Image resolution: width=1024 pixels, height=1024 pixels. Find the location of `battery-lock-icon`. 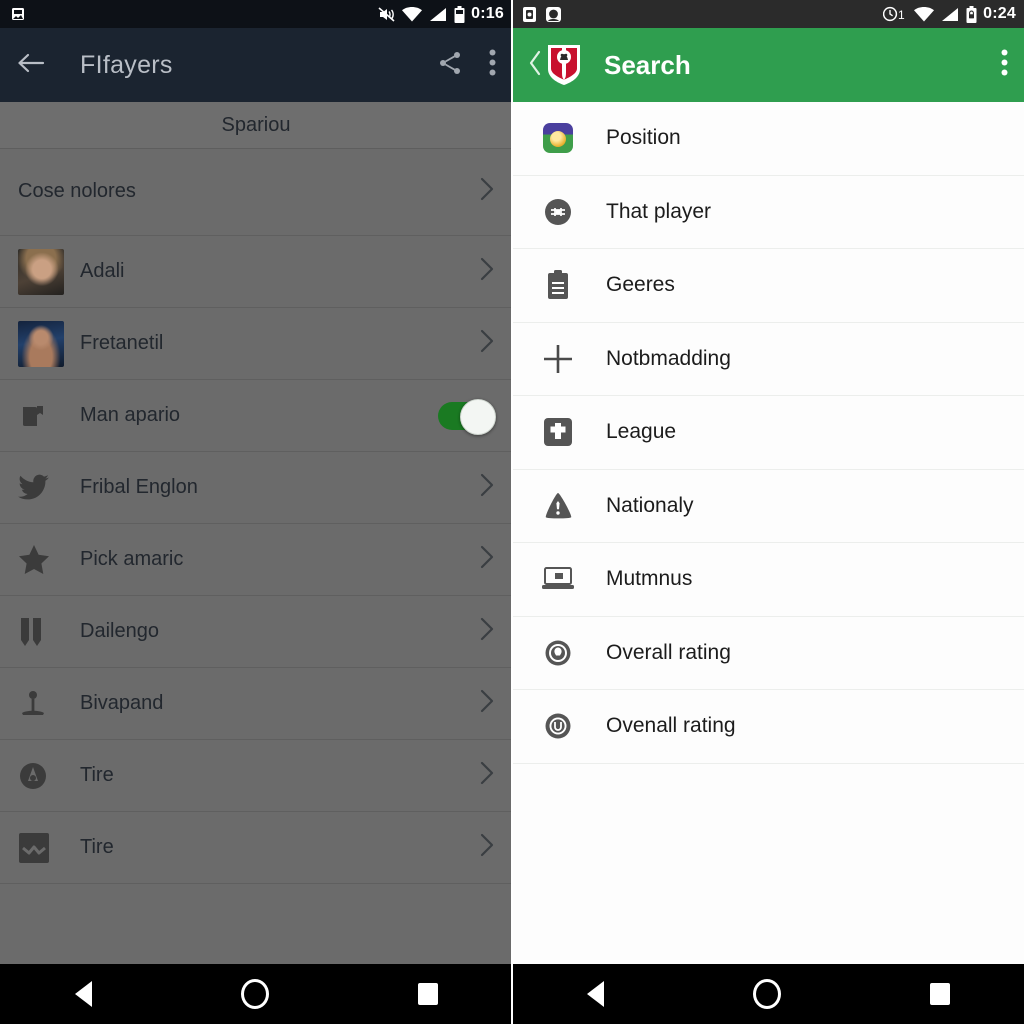

battery-lock-icon is located at coordinates (971, 14).